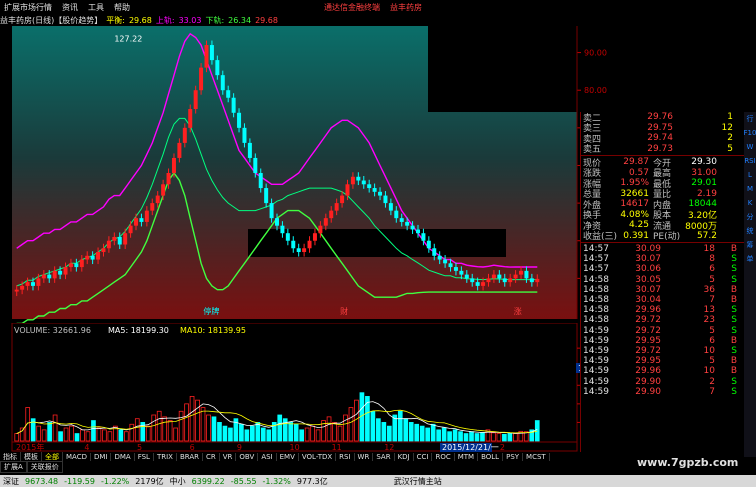  What do you see at coordinates (750, 217) in the screenshot?
I see `toolbar-button: 分` at bounding box center [750, 217].